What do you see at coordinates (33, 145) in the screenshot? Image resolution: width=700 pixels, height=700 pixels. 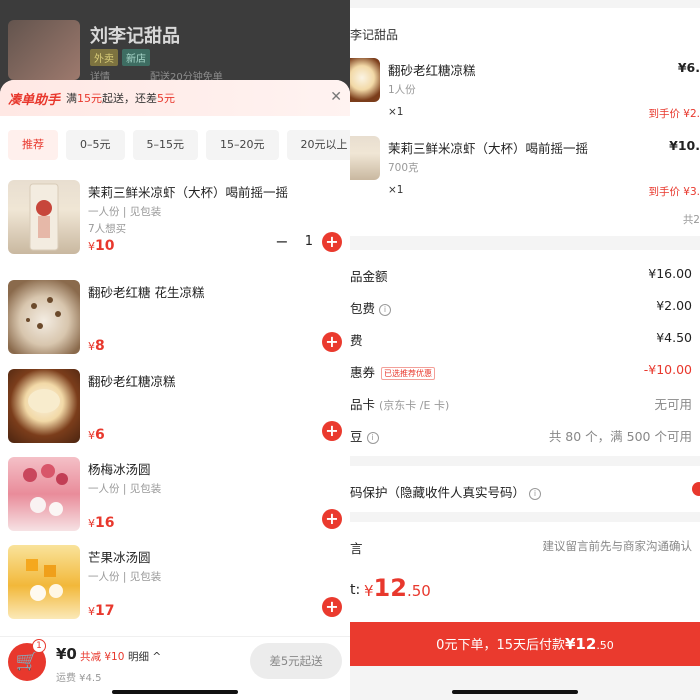 I see `filter-recommended: 推荐` at bounding box center [33, 145].